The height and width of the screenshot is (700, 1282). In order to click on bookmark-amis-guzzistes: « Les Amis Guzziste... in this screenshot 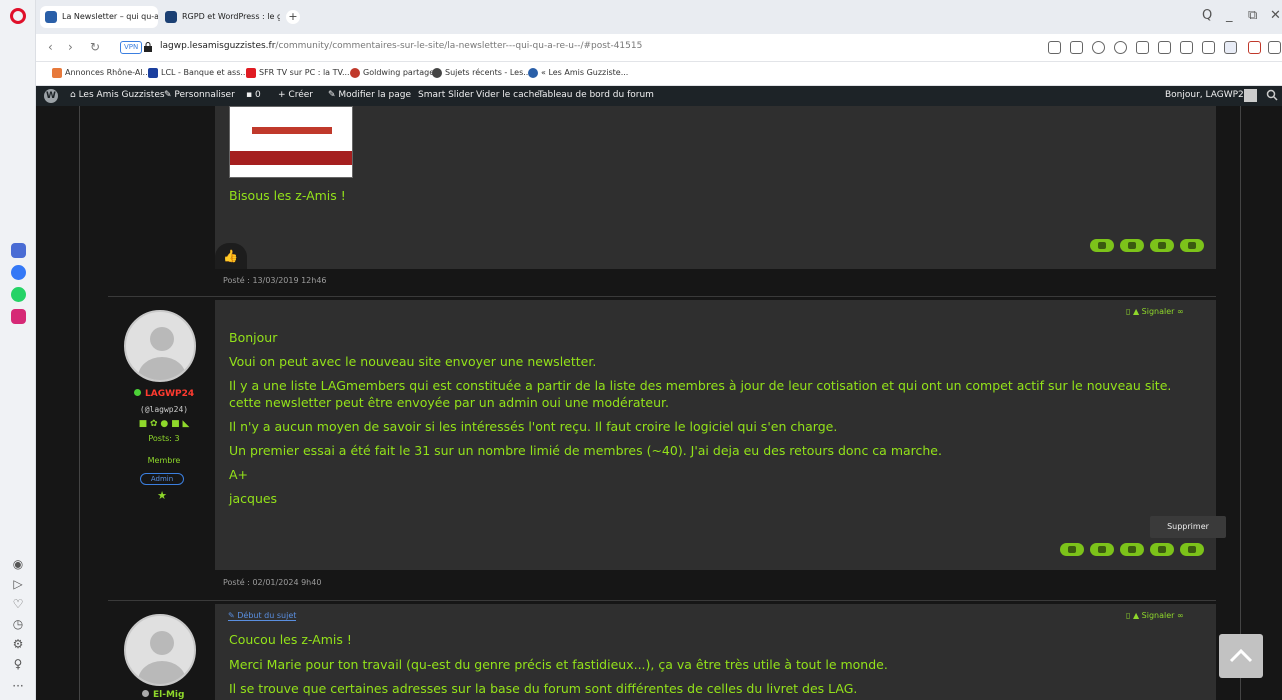, I will do `click(578, 73)`.